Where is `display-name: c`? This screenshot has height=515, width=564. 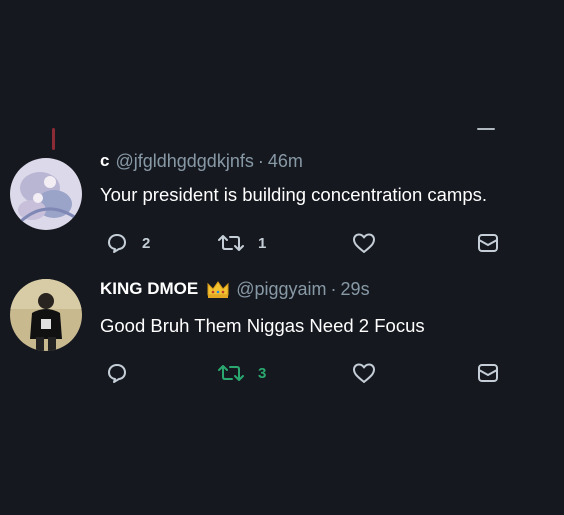 display-name: c is located at coordinates (104, 161).